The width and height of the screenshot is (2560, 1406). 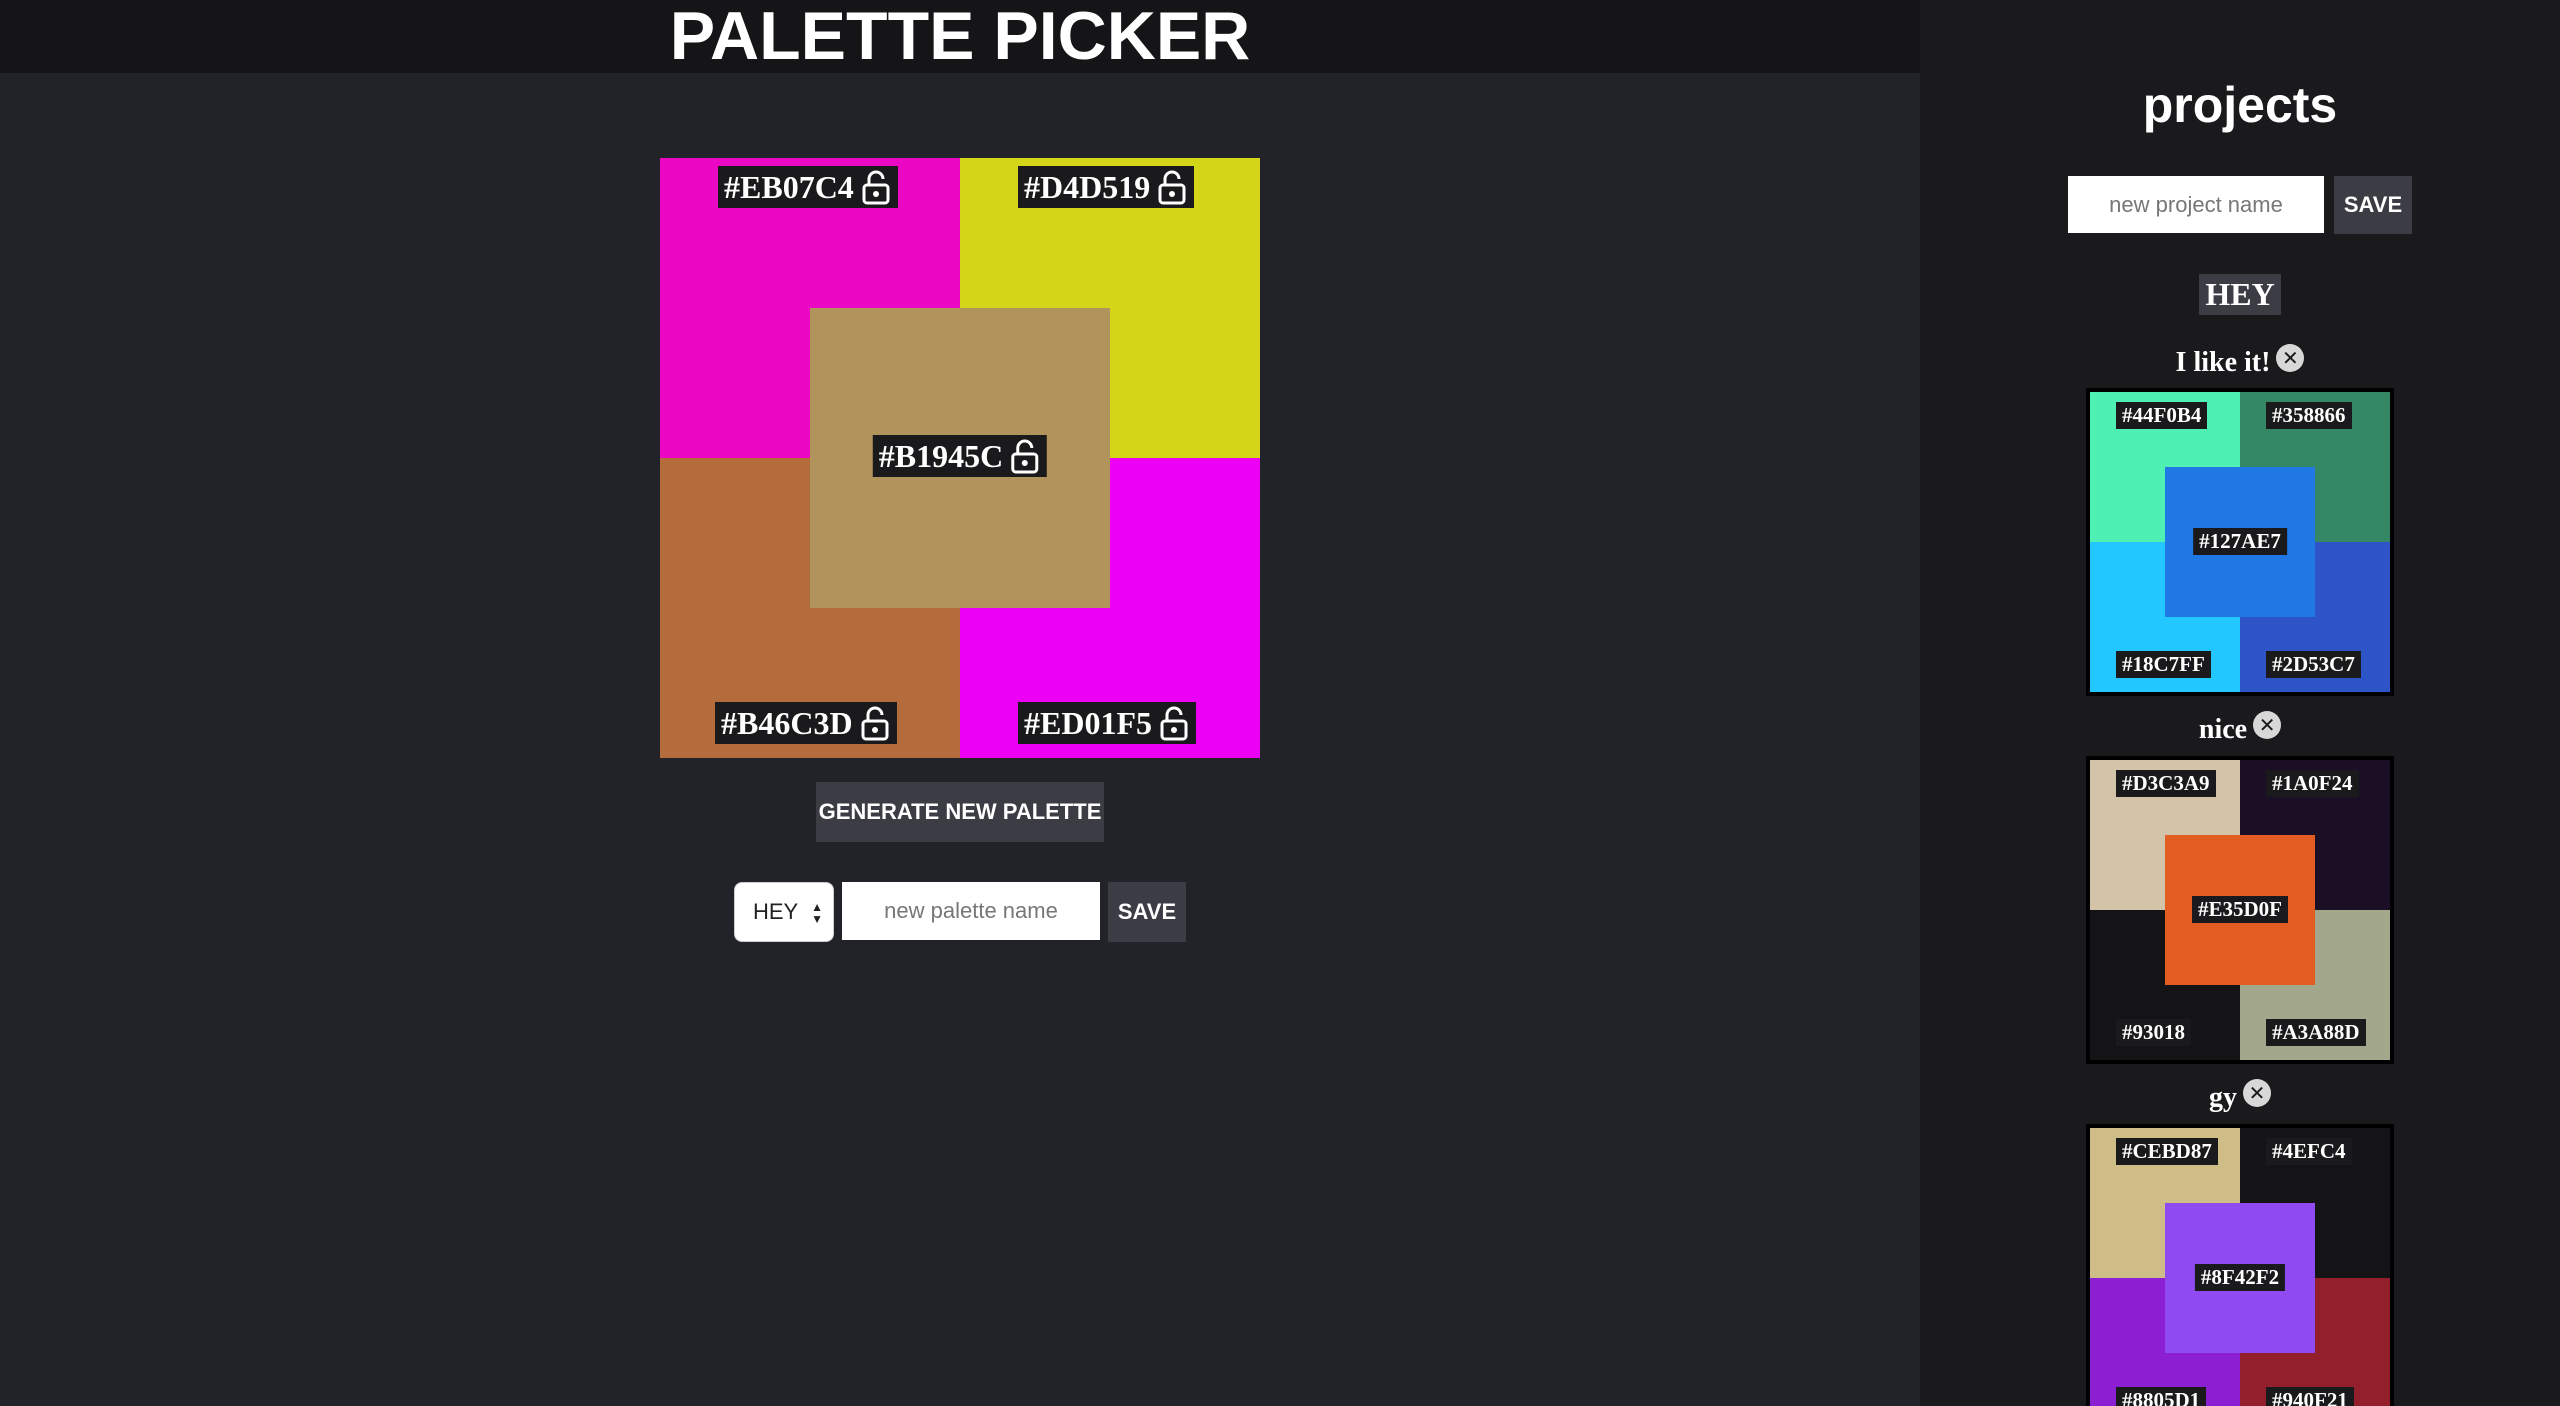 What do you see at coordinates (817, 913) in the screenshot?
I see `select-arrows-icon: ▲ ▼` at bounding box center [817, 913].